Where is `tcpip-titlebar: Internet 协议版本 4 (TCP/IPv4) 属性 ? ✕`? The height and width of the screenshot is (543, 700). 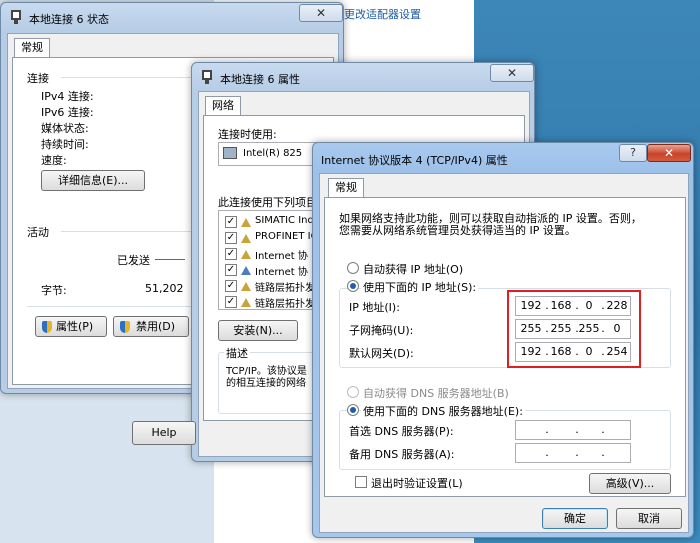 tcpip-titlebar: Internet 协议版本 4 (TCP/IPv4) 属性 ? ✕ is located at coordinates (503, 157).